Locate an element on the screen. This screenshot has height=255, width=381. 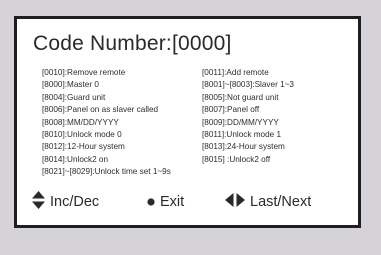
code-row: [8000]:Master 0 [8001]~[8003]:Slaver 1~3 is located at coordinates (198, 85).